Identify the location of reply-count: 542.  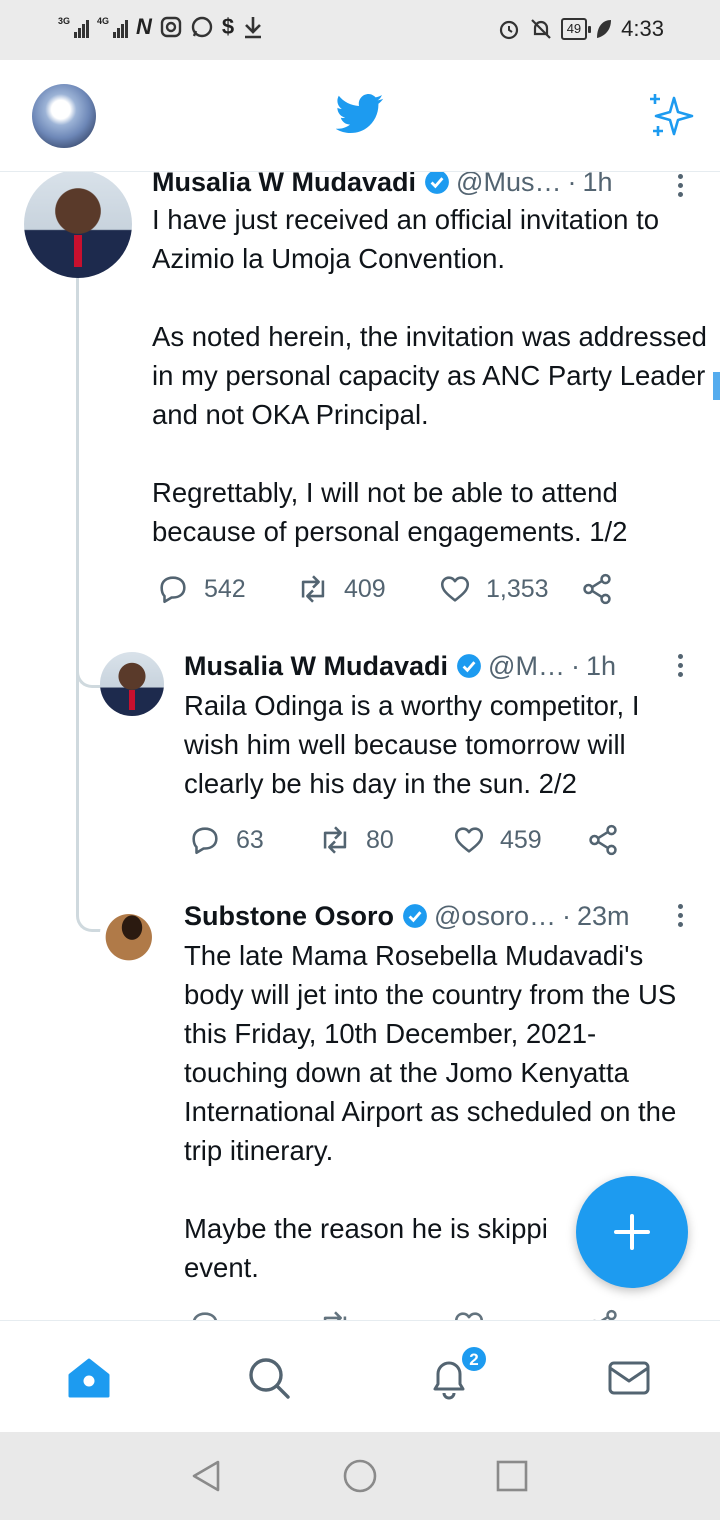
(225, 588).